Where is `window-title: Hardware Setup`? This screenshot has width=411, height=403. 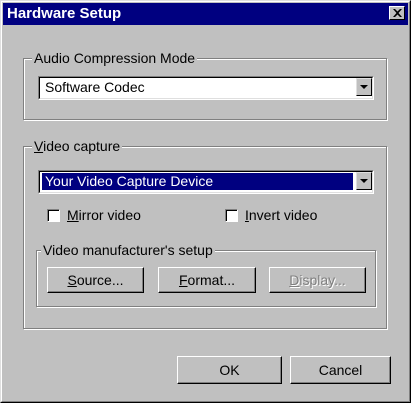
window-title: Hardware Setup is located at coordinates (64, 13).